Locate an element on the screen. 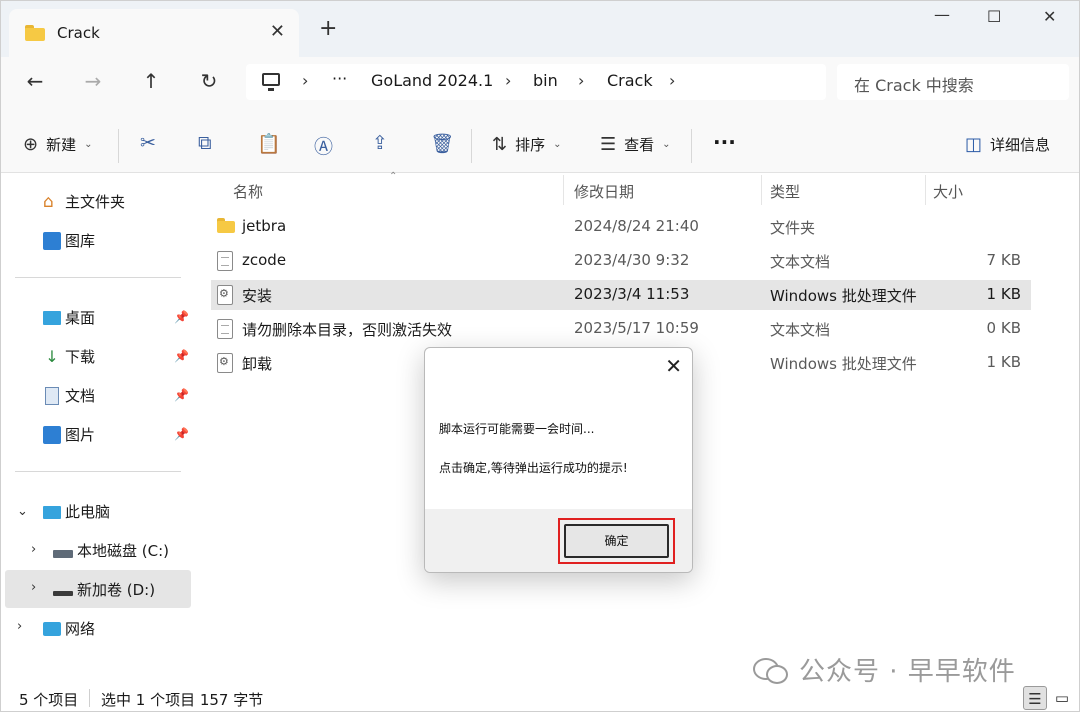 This screenshot has height=712, width=1080. highlight-box: 确定 is located at coordinates (616, 541).